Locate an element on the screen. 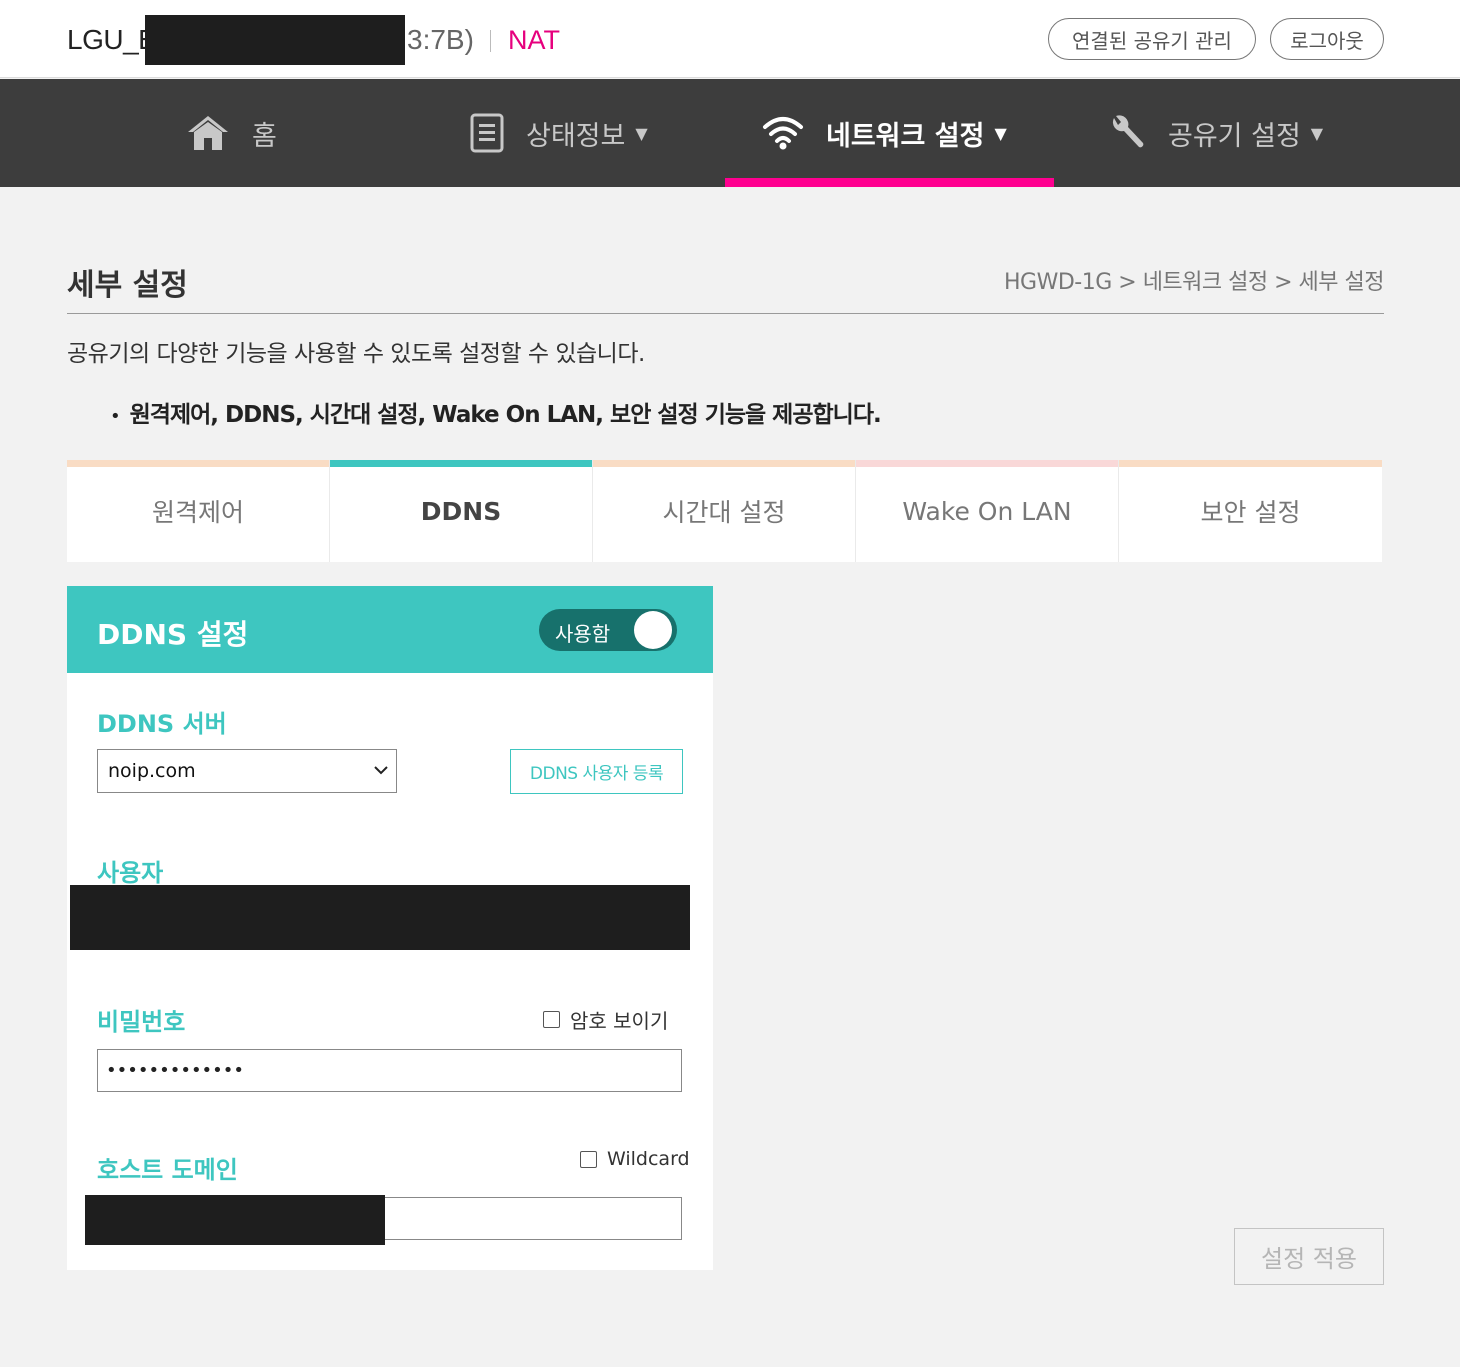  device-name: LGU_E is located at coordinates (112, 39).